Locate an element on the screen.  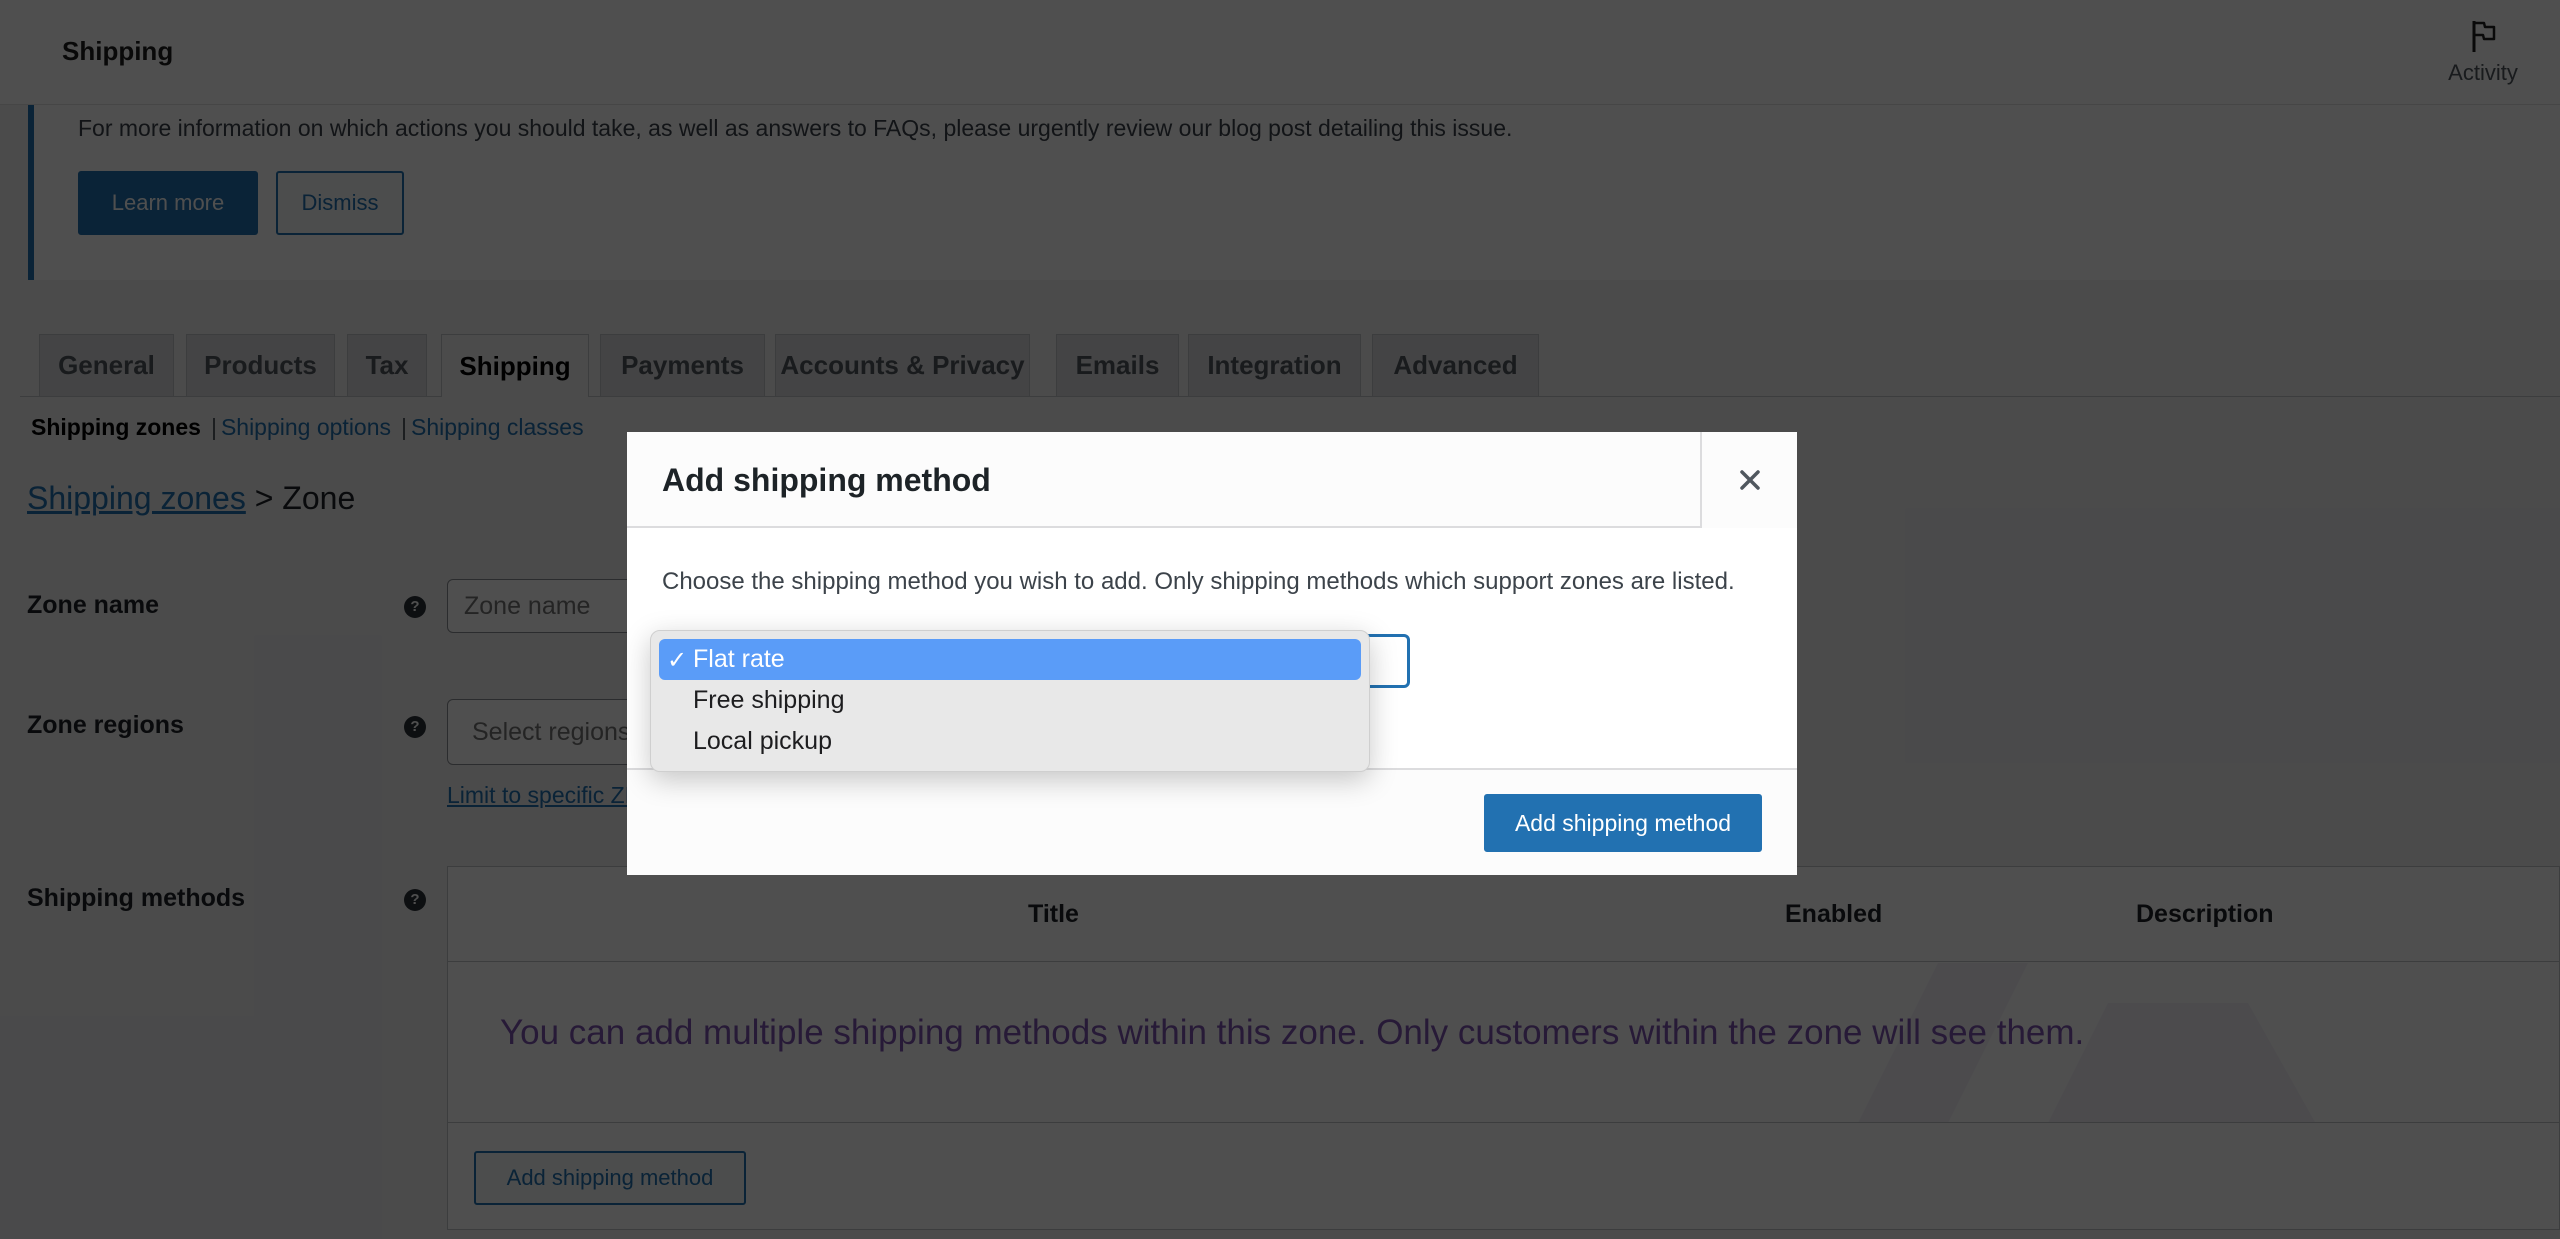
modal-title: Add shipping method is located at coordinates (826, 480).